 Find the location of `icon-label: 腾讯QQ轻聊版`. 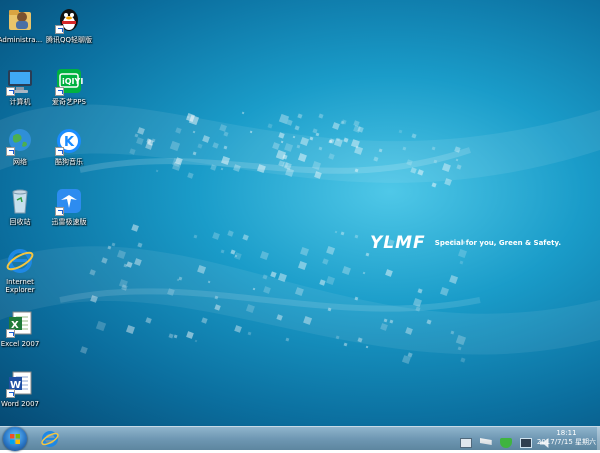

icon-label: 腾讯QQ轻聊版 is located at coordinates (69, 40).